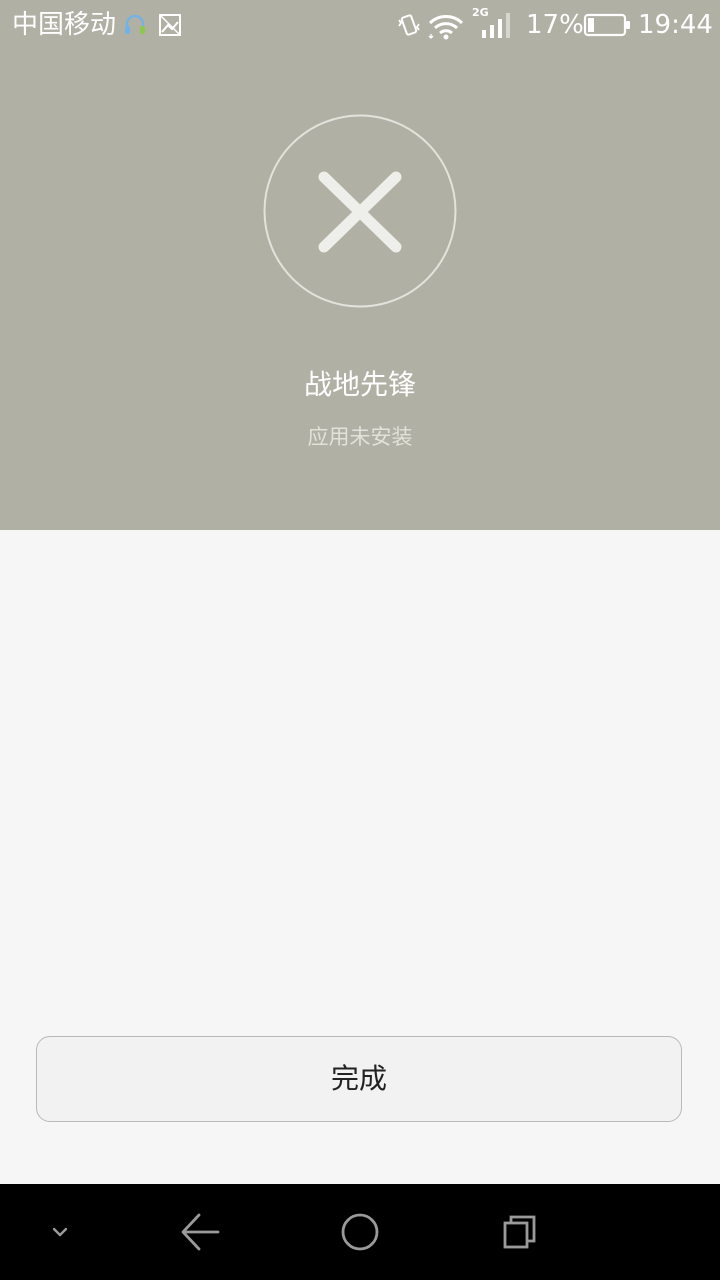  Describe the element at coordinates (409, 25) in the screenshot. I see `vibrate-icon` at that location.